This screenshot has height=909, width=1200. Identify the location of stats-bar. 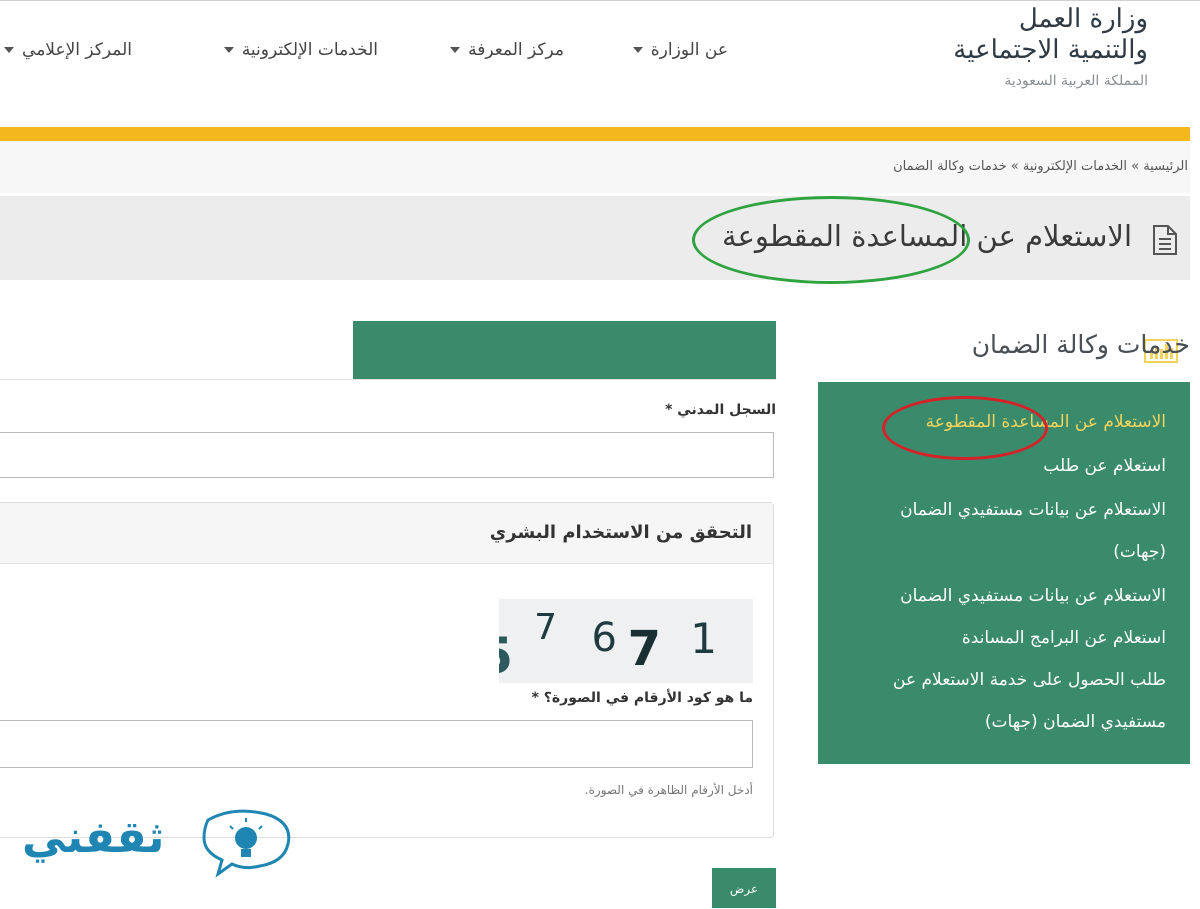
(564, 350).